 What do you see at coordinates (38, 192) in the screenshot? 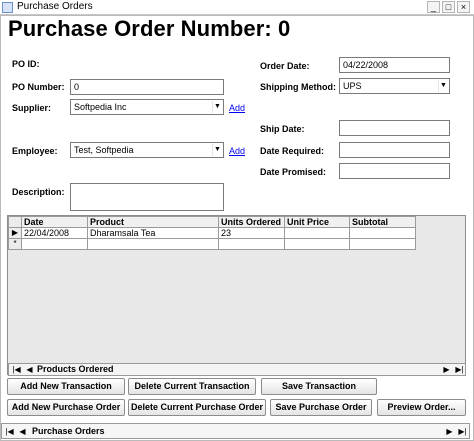
I see `description-label: Description:` at bounding box center [38, 192].